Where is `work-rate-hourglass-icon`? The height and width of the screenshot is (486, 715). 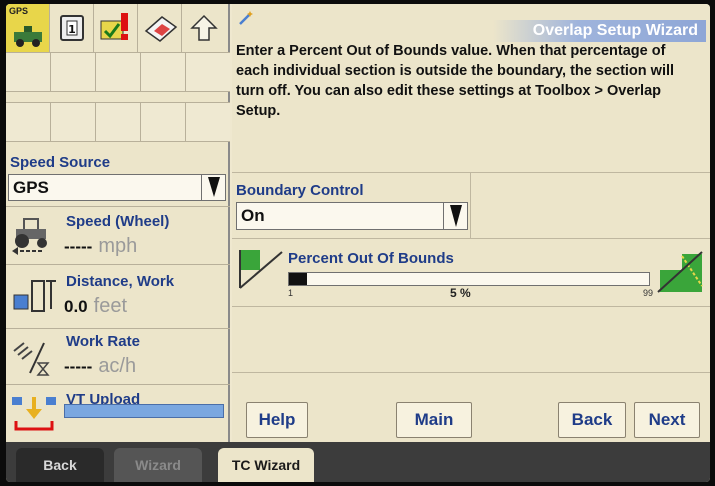
work-rate-hourglass-icon is located at coordinates (31, 359).